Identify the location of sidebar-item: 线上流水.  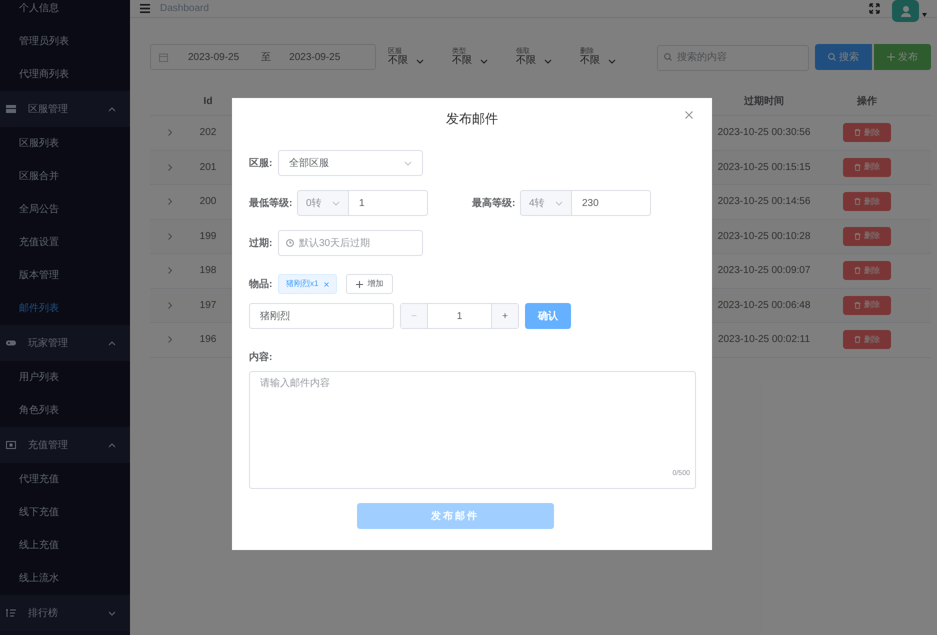
(65, 578).